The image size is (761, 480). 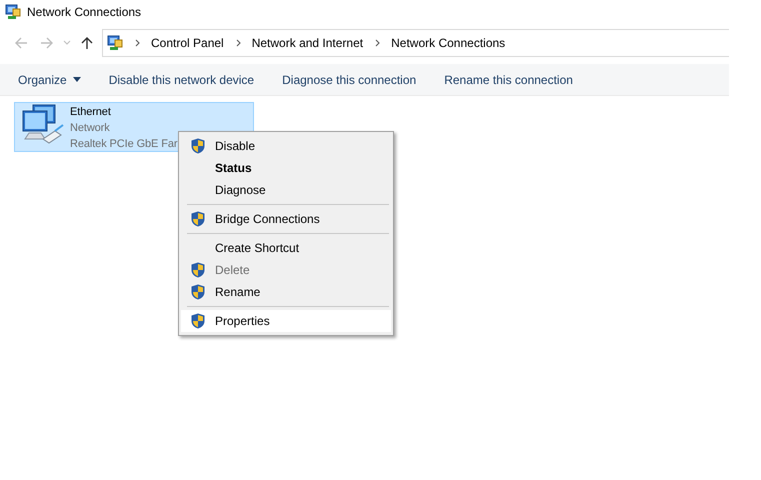 I want to click on toolbar-button: Rename this connection, so click(x=508, y=79).